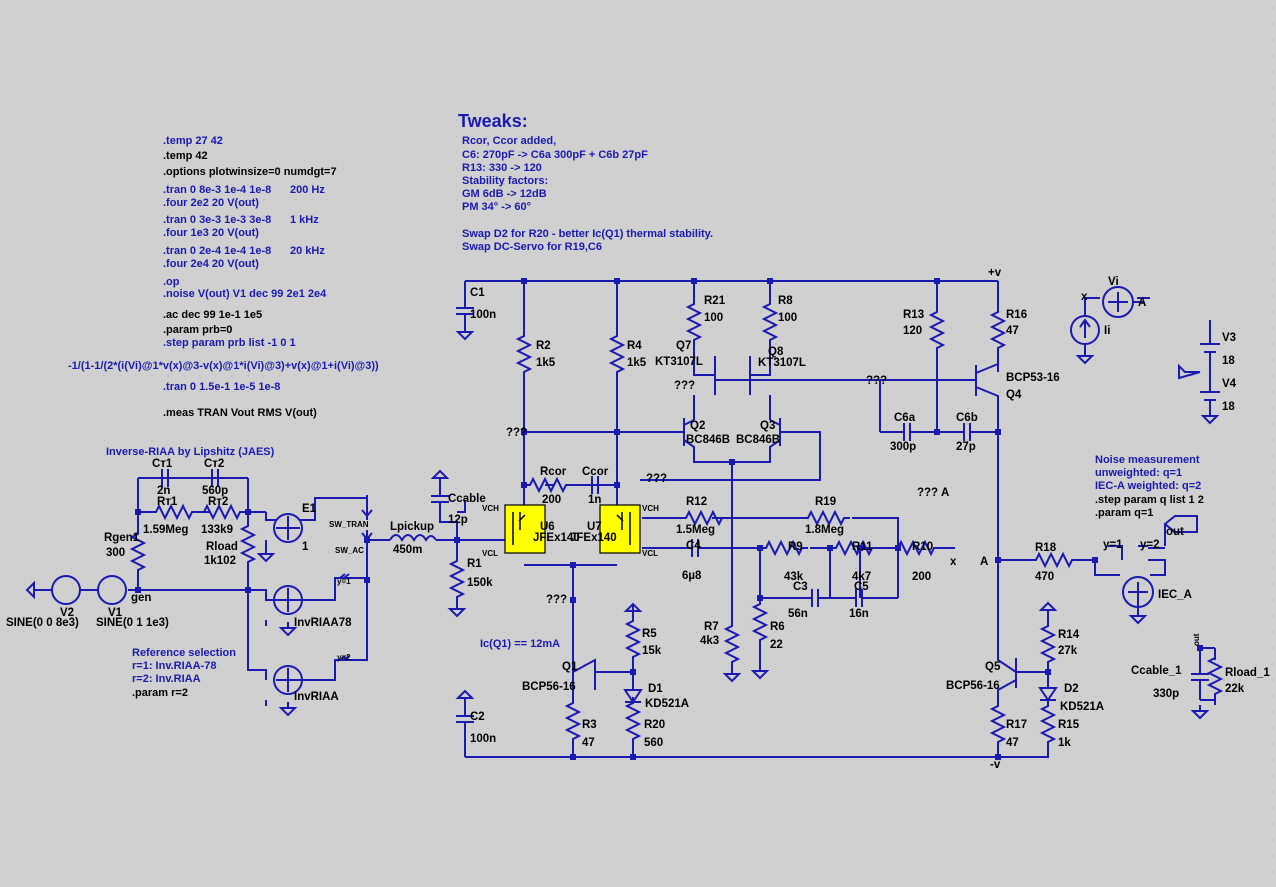 Image resolution: width=1276 pixels, height=887 pixels. What do you see at coordinates (973, 686) in the screenshot?
I see `value-q5: BCP56-16` at bounding box center [973, 686].